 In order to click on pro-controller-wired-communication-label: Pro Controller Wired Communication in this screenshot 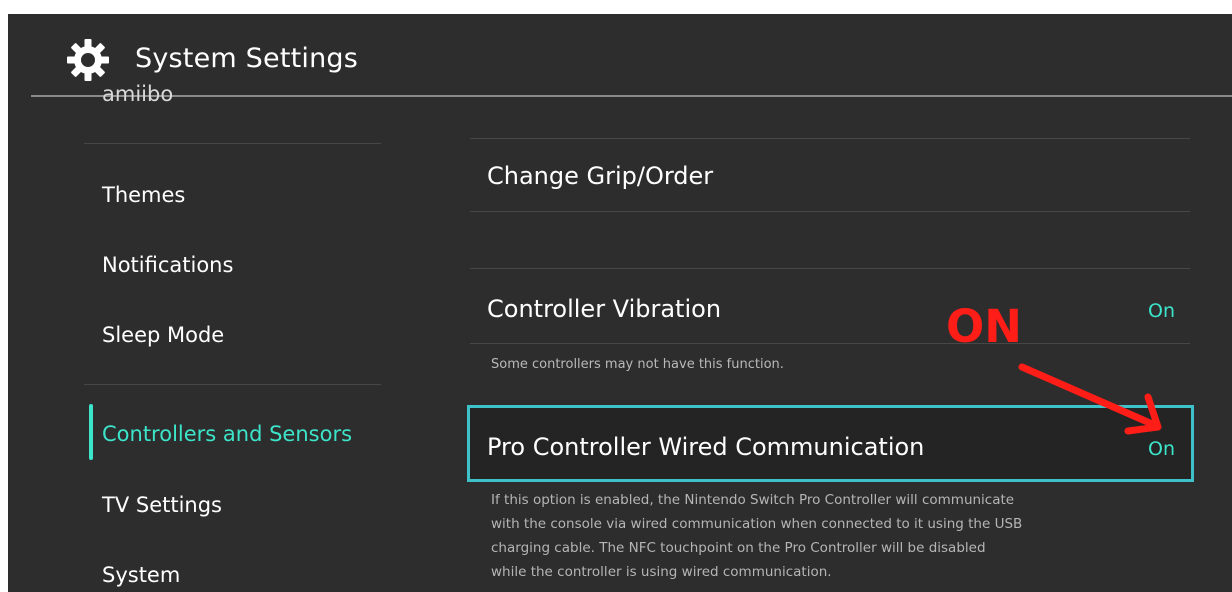, I will do `click(706, 447)`.